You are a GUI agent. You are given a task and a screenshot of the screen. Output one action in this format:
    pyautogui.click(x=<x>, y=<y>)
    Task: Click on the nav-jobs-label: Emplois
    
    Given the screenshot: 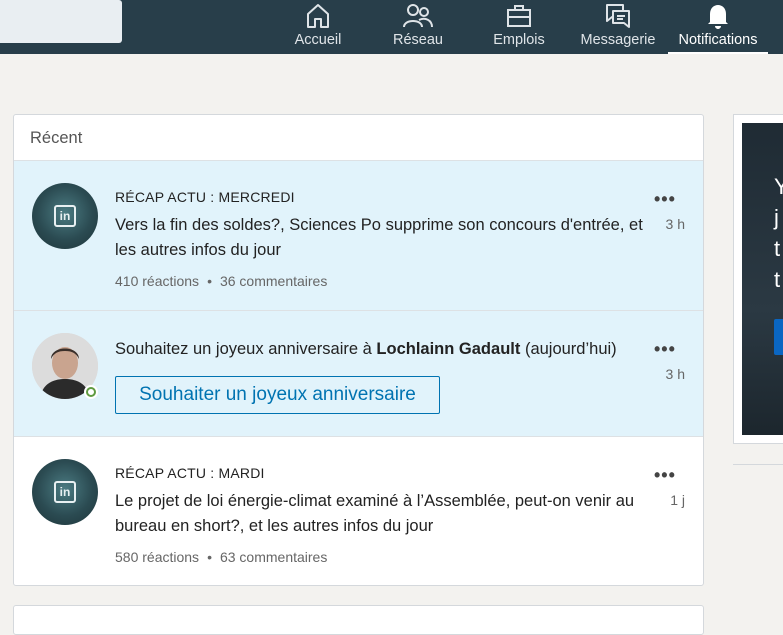 What is the action you would take?
    pyautogui.click(x=519, y=40)
    